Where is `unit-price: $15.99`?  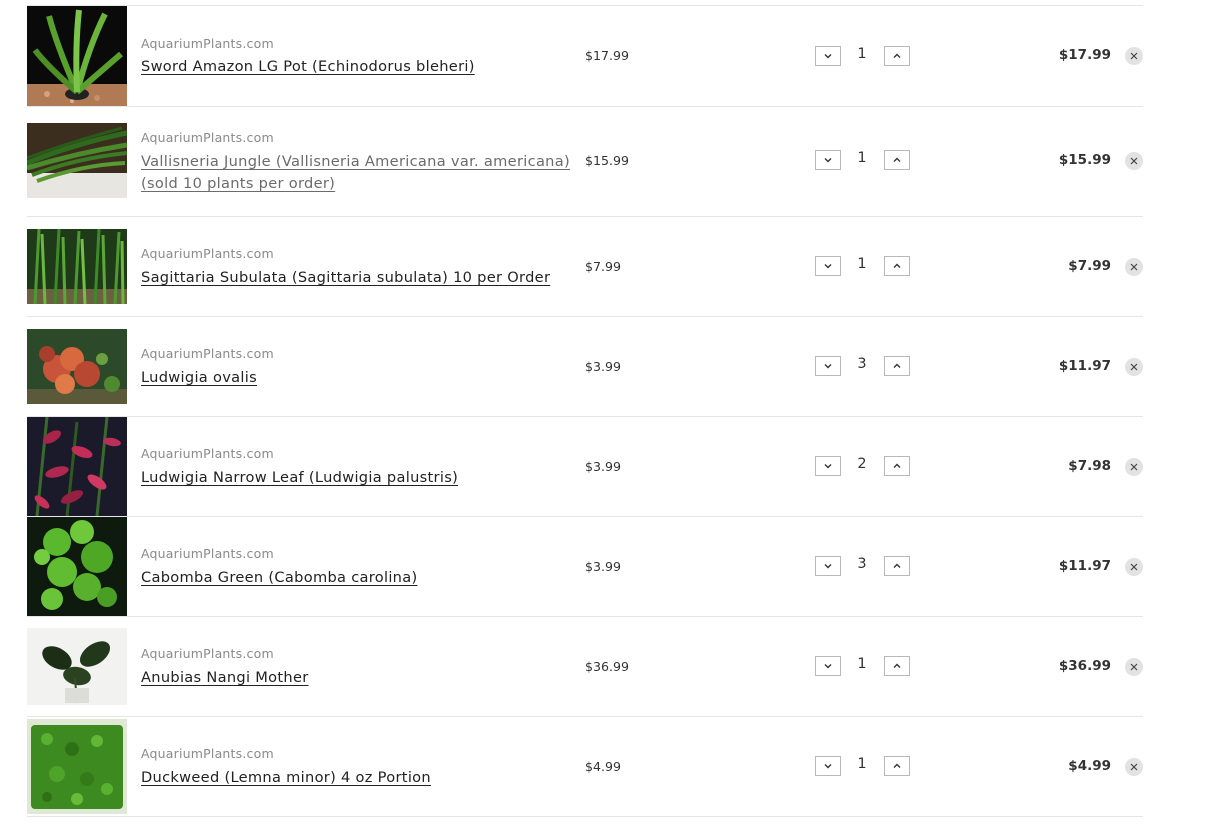
unit-price: $15.99 is located at coordinates (607, 160).